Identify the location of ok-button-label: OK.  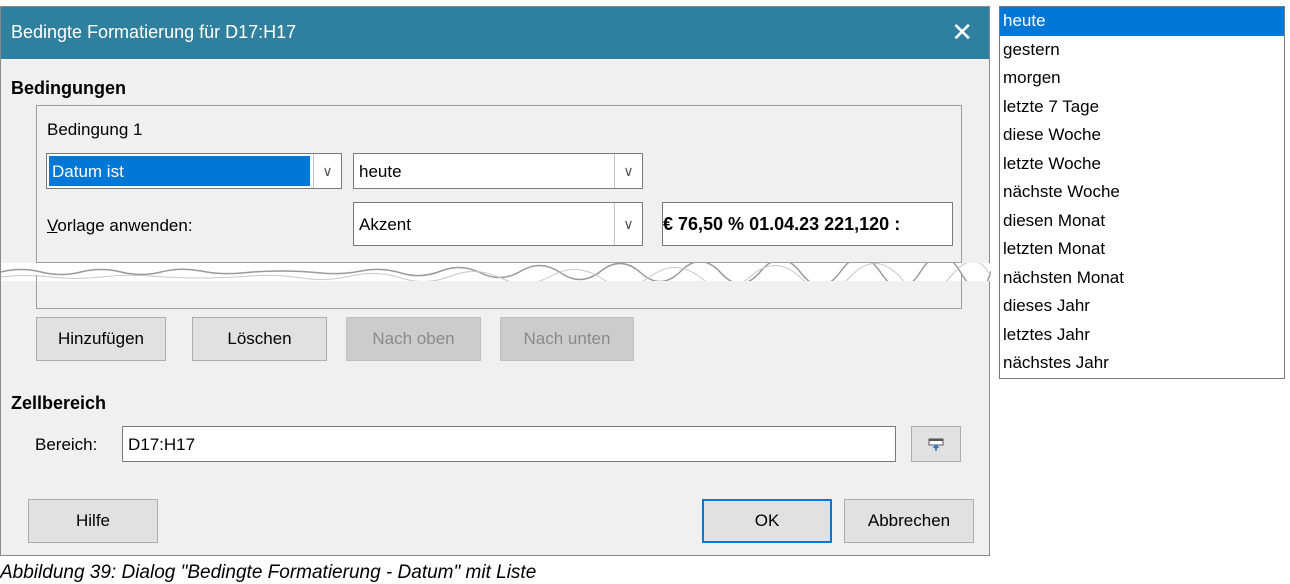
(767, 520).